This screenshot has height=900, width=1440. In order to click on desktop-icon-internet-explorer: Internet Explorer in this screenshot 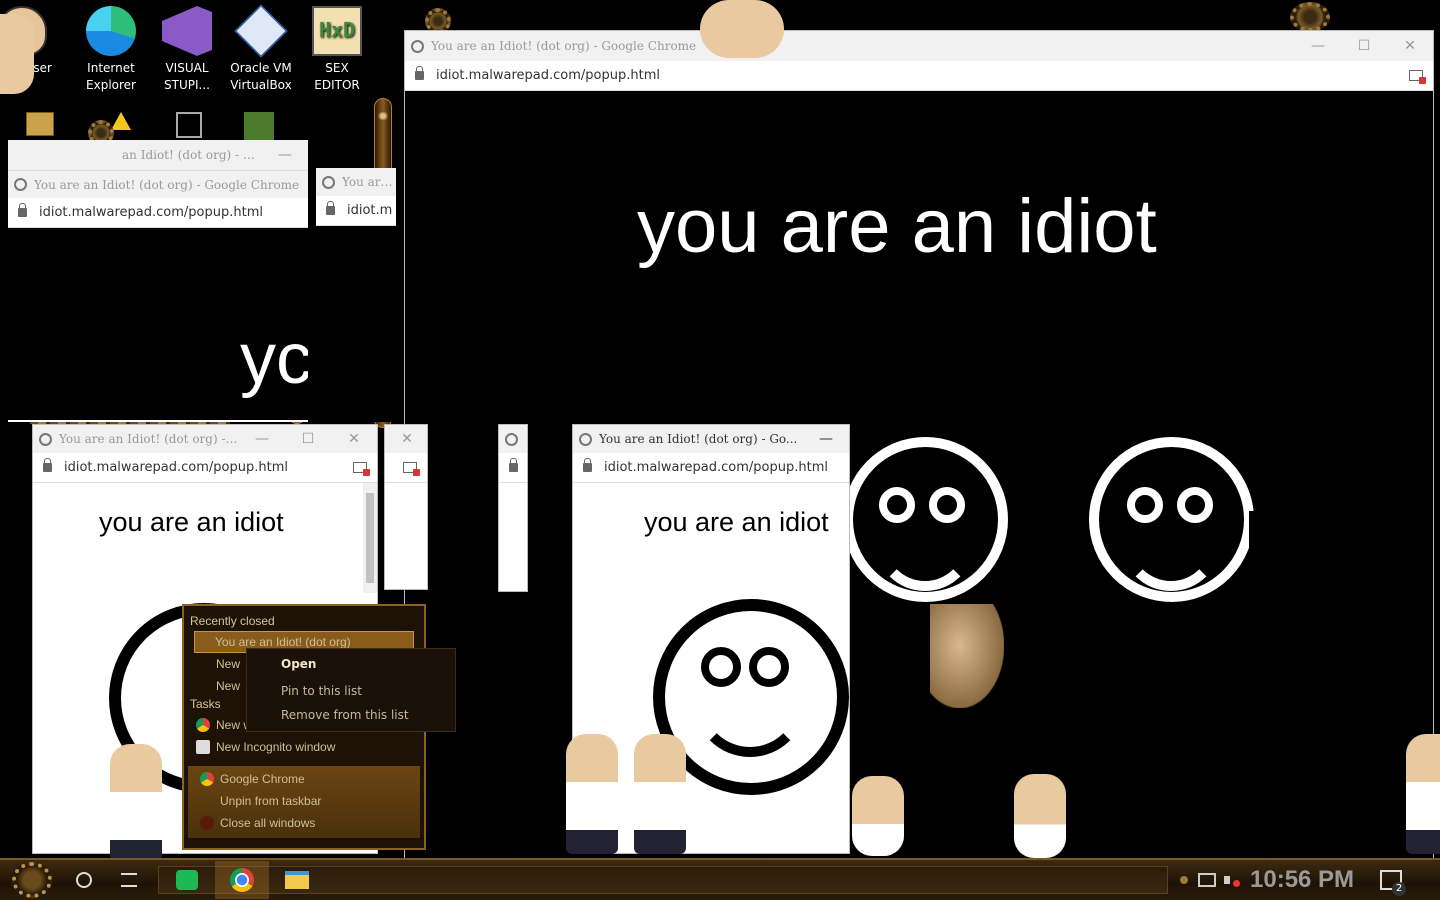, I will do `click(111, 50)`.